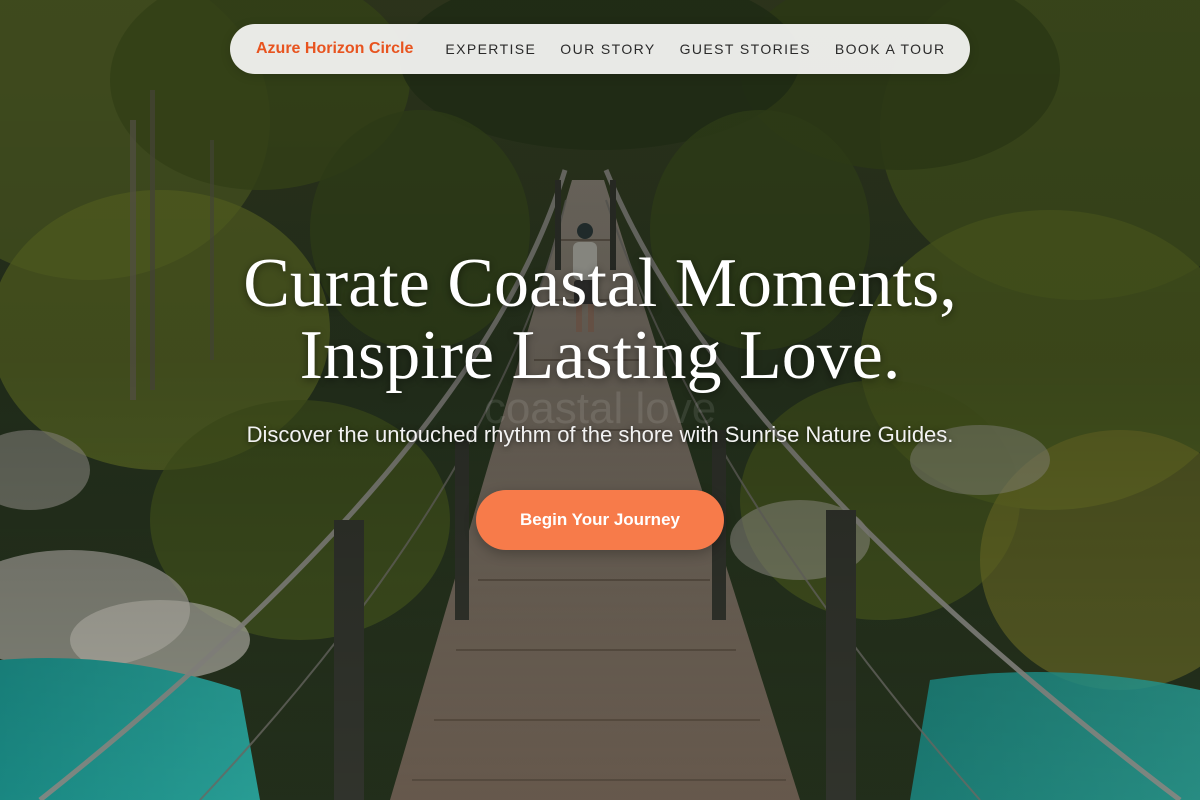  Describe the element at coordinates (600, 283) in the screenshot. I see `hero-title-line-1: Curate Coastal Moments,` at that location.